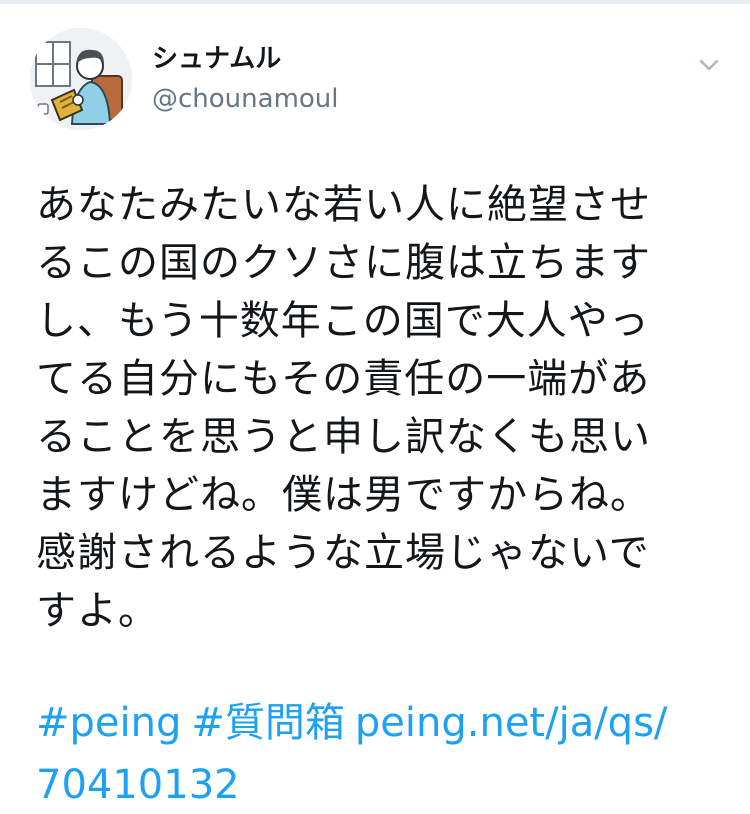 This screenshot has width=750, height=814. What do you see at coordinates (343, 379) in the screenshot?
I see `tweet-text-line: てる自分にもその責任の一端があ` at bounding box center [343, 379].